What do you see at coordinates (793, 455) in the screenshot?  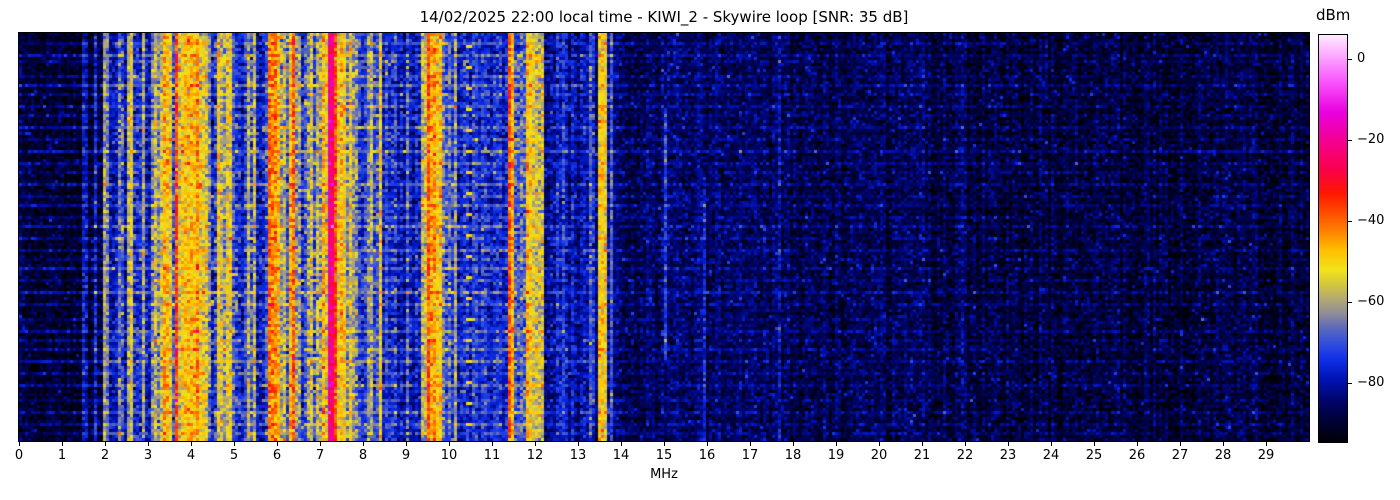 I see `x-tick-label: 18` at bounding box center [793, 455].